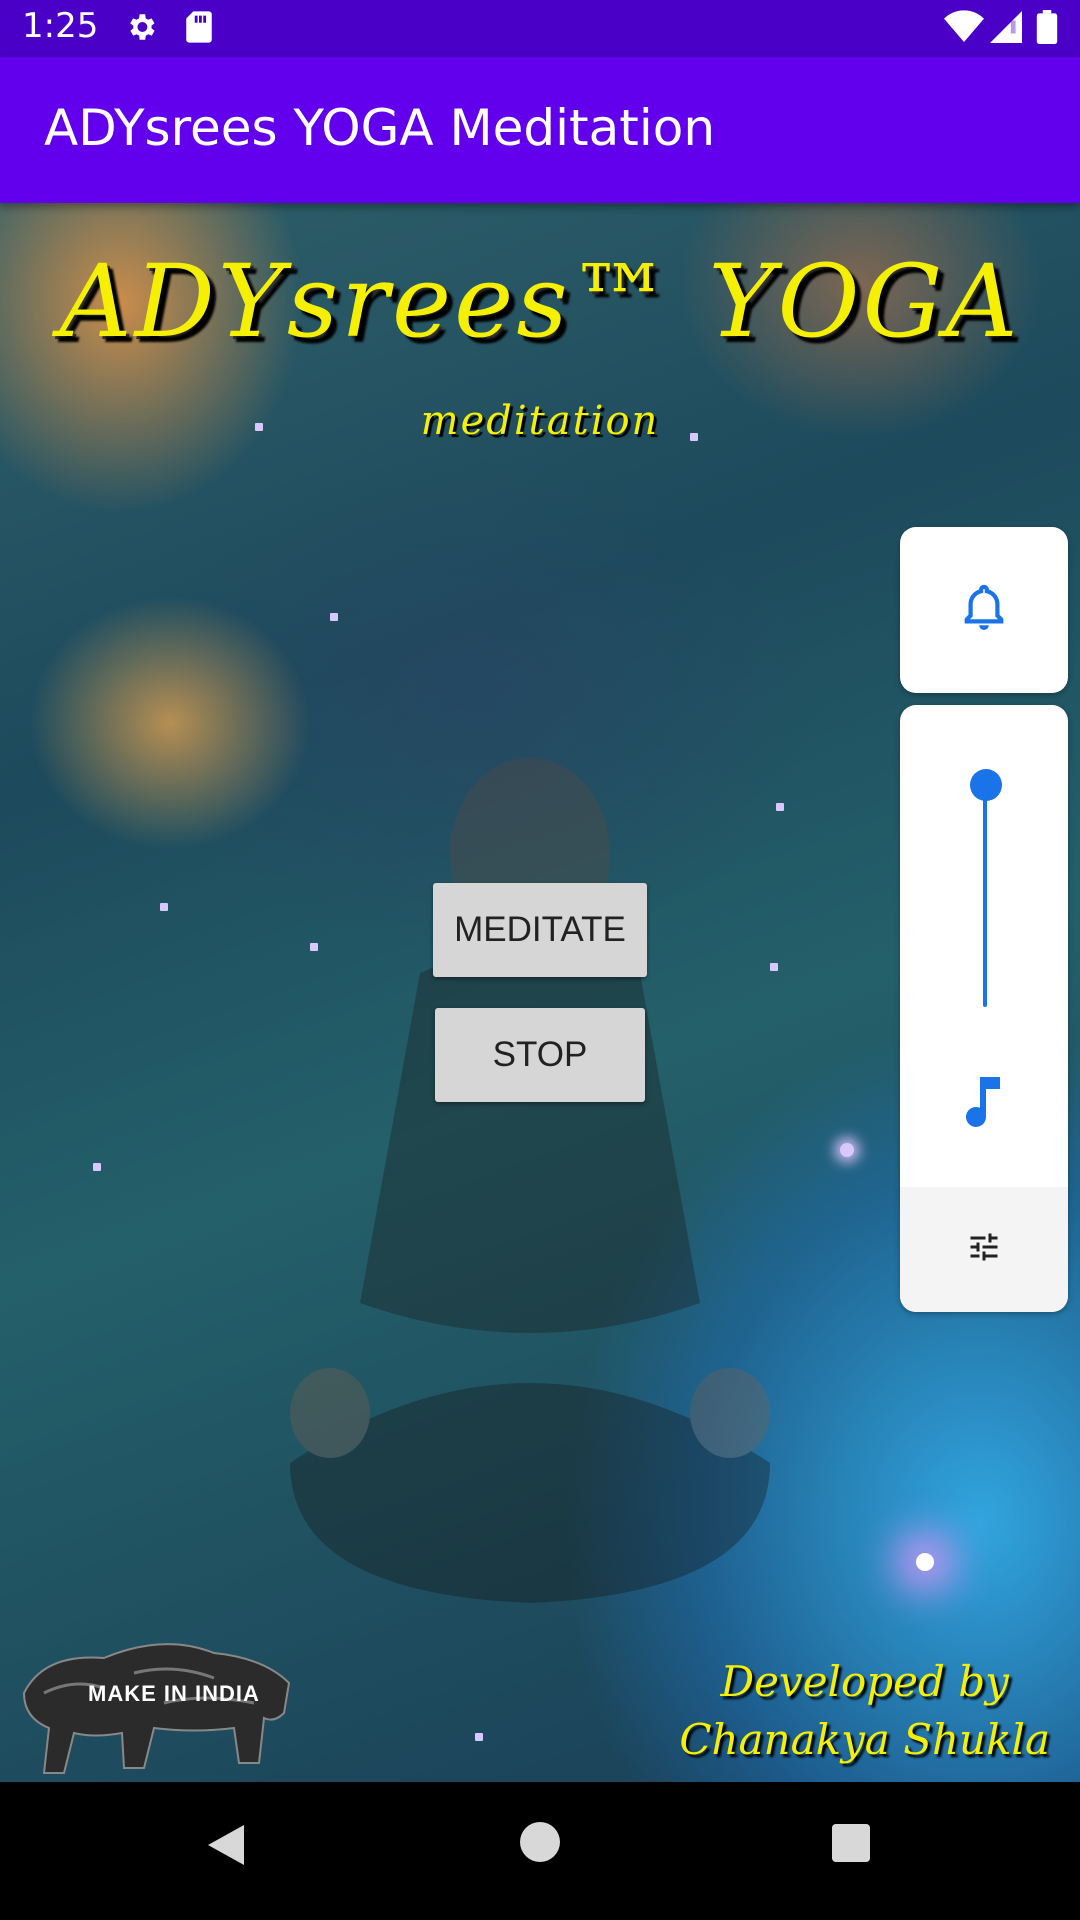 The image size is (1080, 1920). I want to click on media-volume-slider-thumb, so click(986, 785).